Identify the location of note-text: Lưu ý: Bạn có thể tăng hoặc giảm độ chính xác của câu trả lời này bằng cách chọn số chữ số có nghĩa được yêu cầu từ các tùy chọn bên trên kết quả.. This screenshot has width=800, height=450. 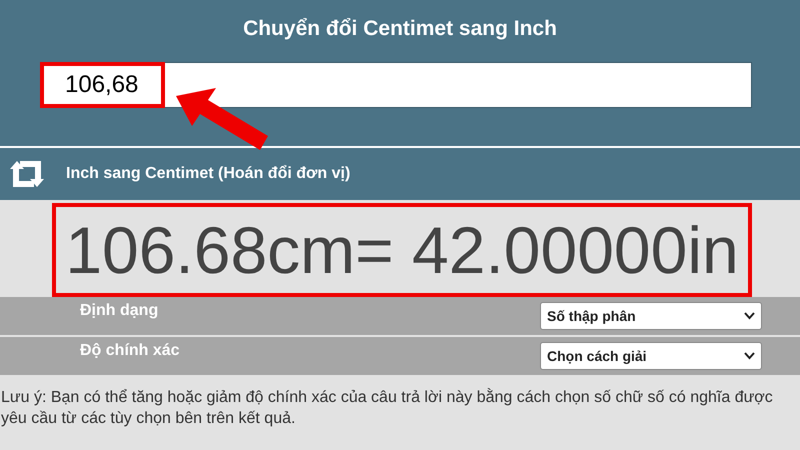
(387, 408).